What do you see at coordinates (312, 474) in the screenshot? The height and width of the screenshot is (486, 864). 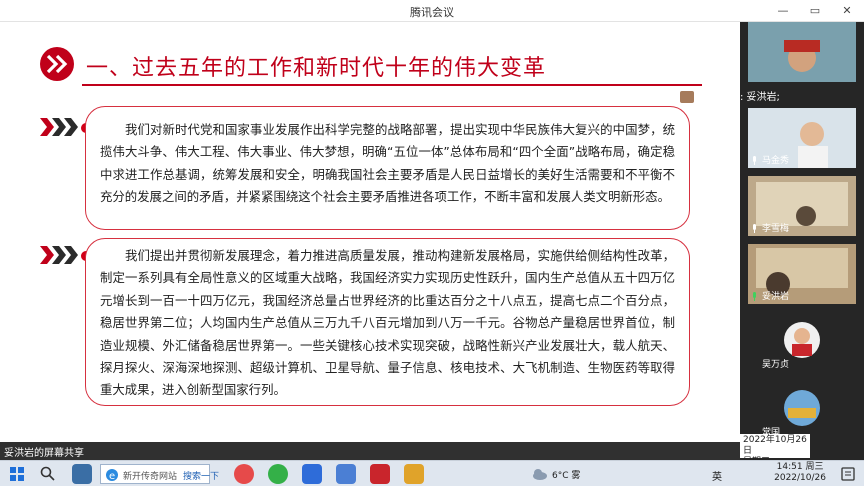 I see `tencent-meeting-taskbar-icon` at bounding box center [312, 474].